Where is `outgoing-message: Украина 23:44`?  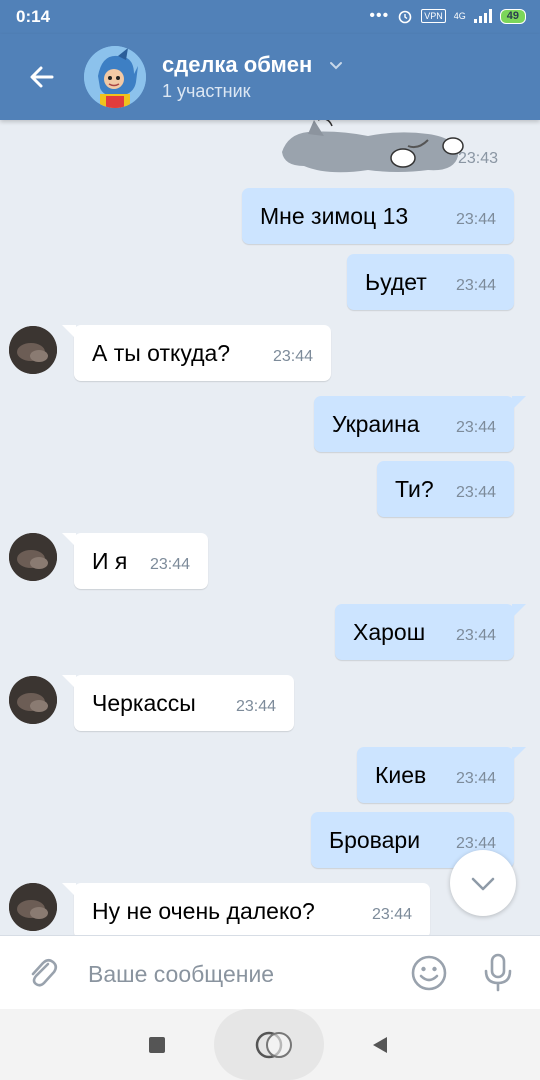 outgoing-message: Украина 23:44 is located at coordinates (420, 424).